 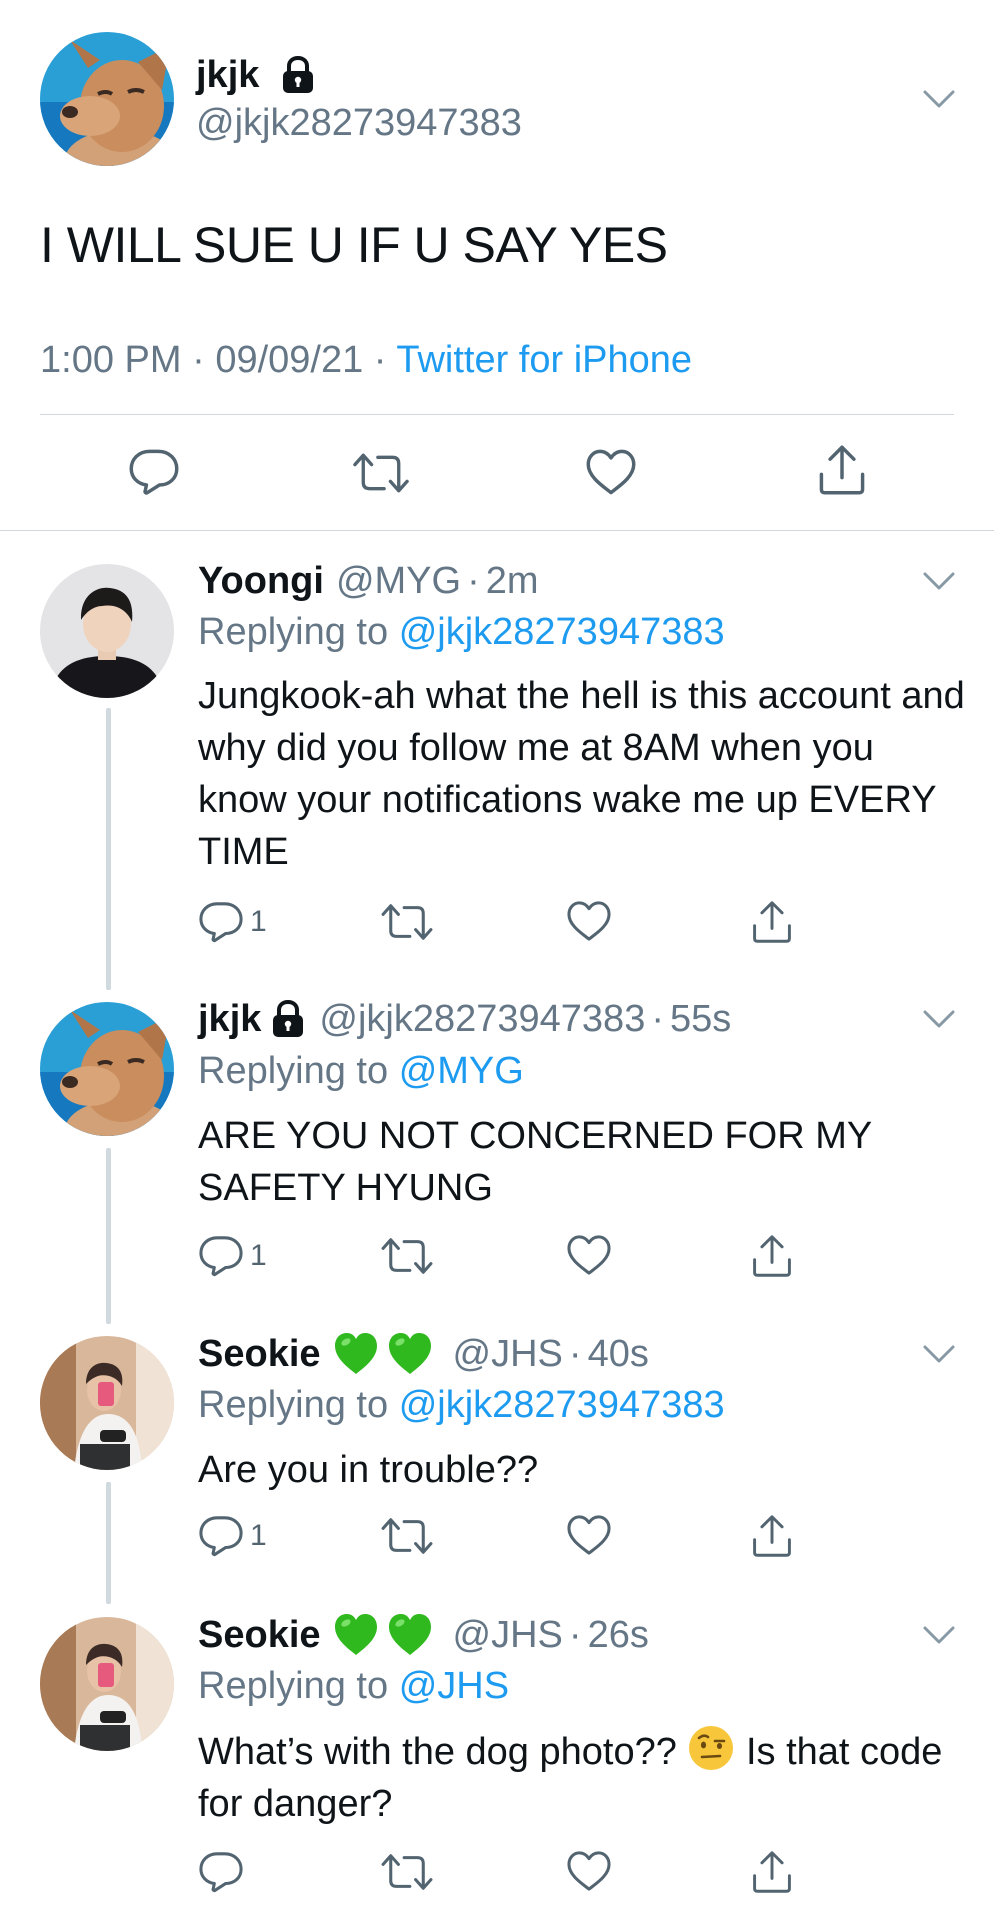 I want to click on replying-to-line: Replying to @JHS, so click(x=353, y=1686).